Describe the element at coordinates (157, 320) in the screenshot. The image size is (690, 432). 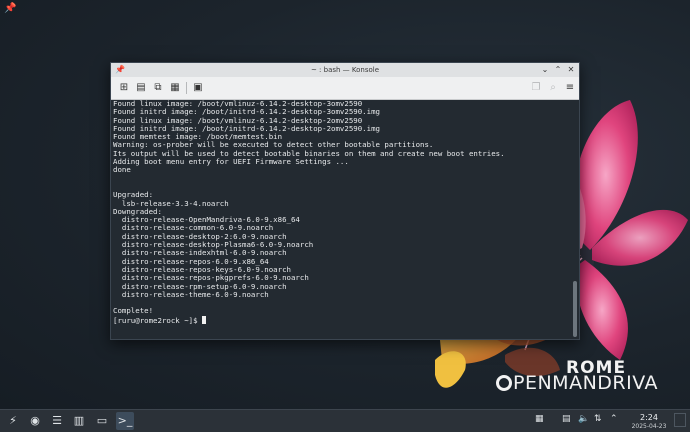
I see `shell-prompt: [ruru@rome2rock ~]$` at that location.